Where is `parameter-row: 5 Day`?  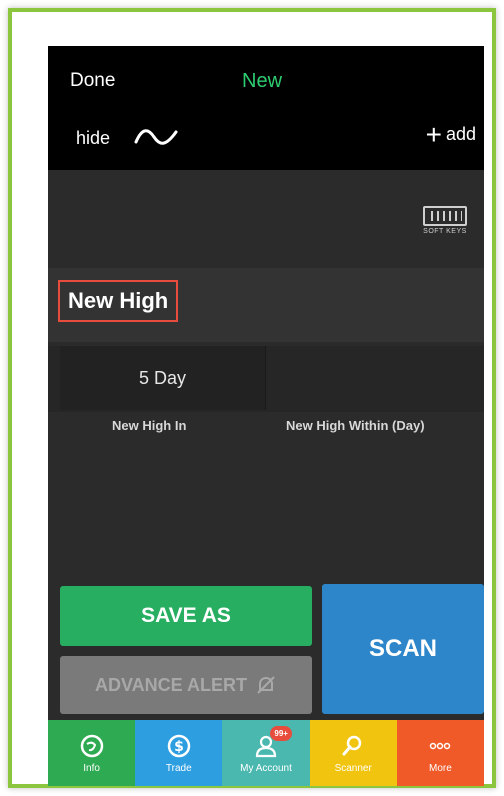
parameter-row: 5 Day is located at coordinates (266, 379).